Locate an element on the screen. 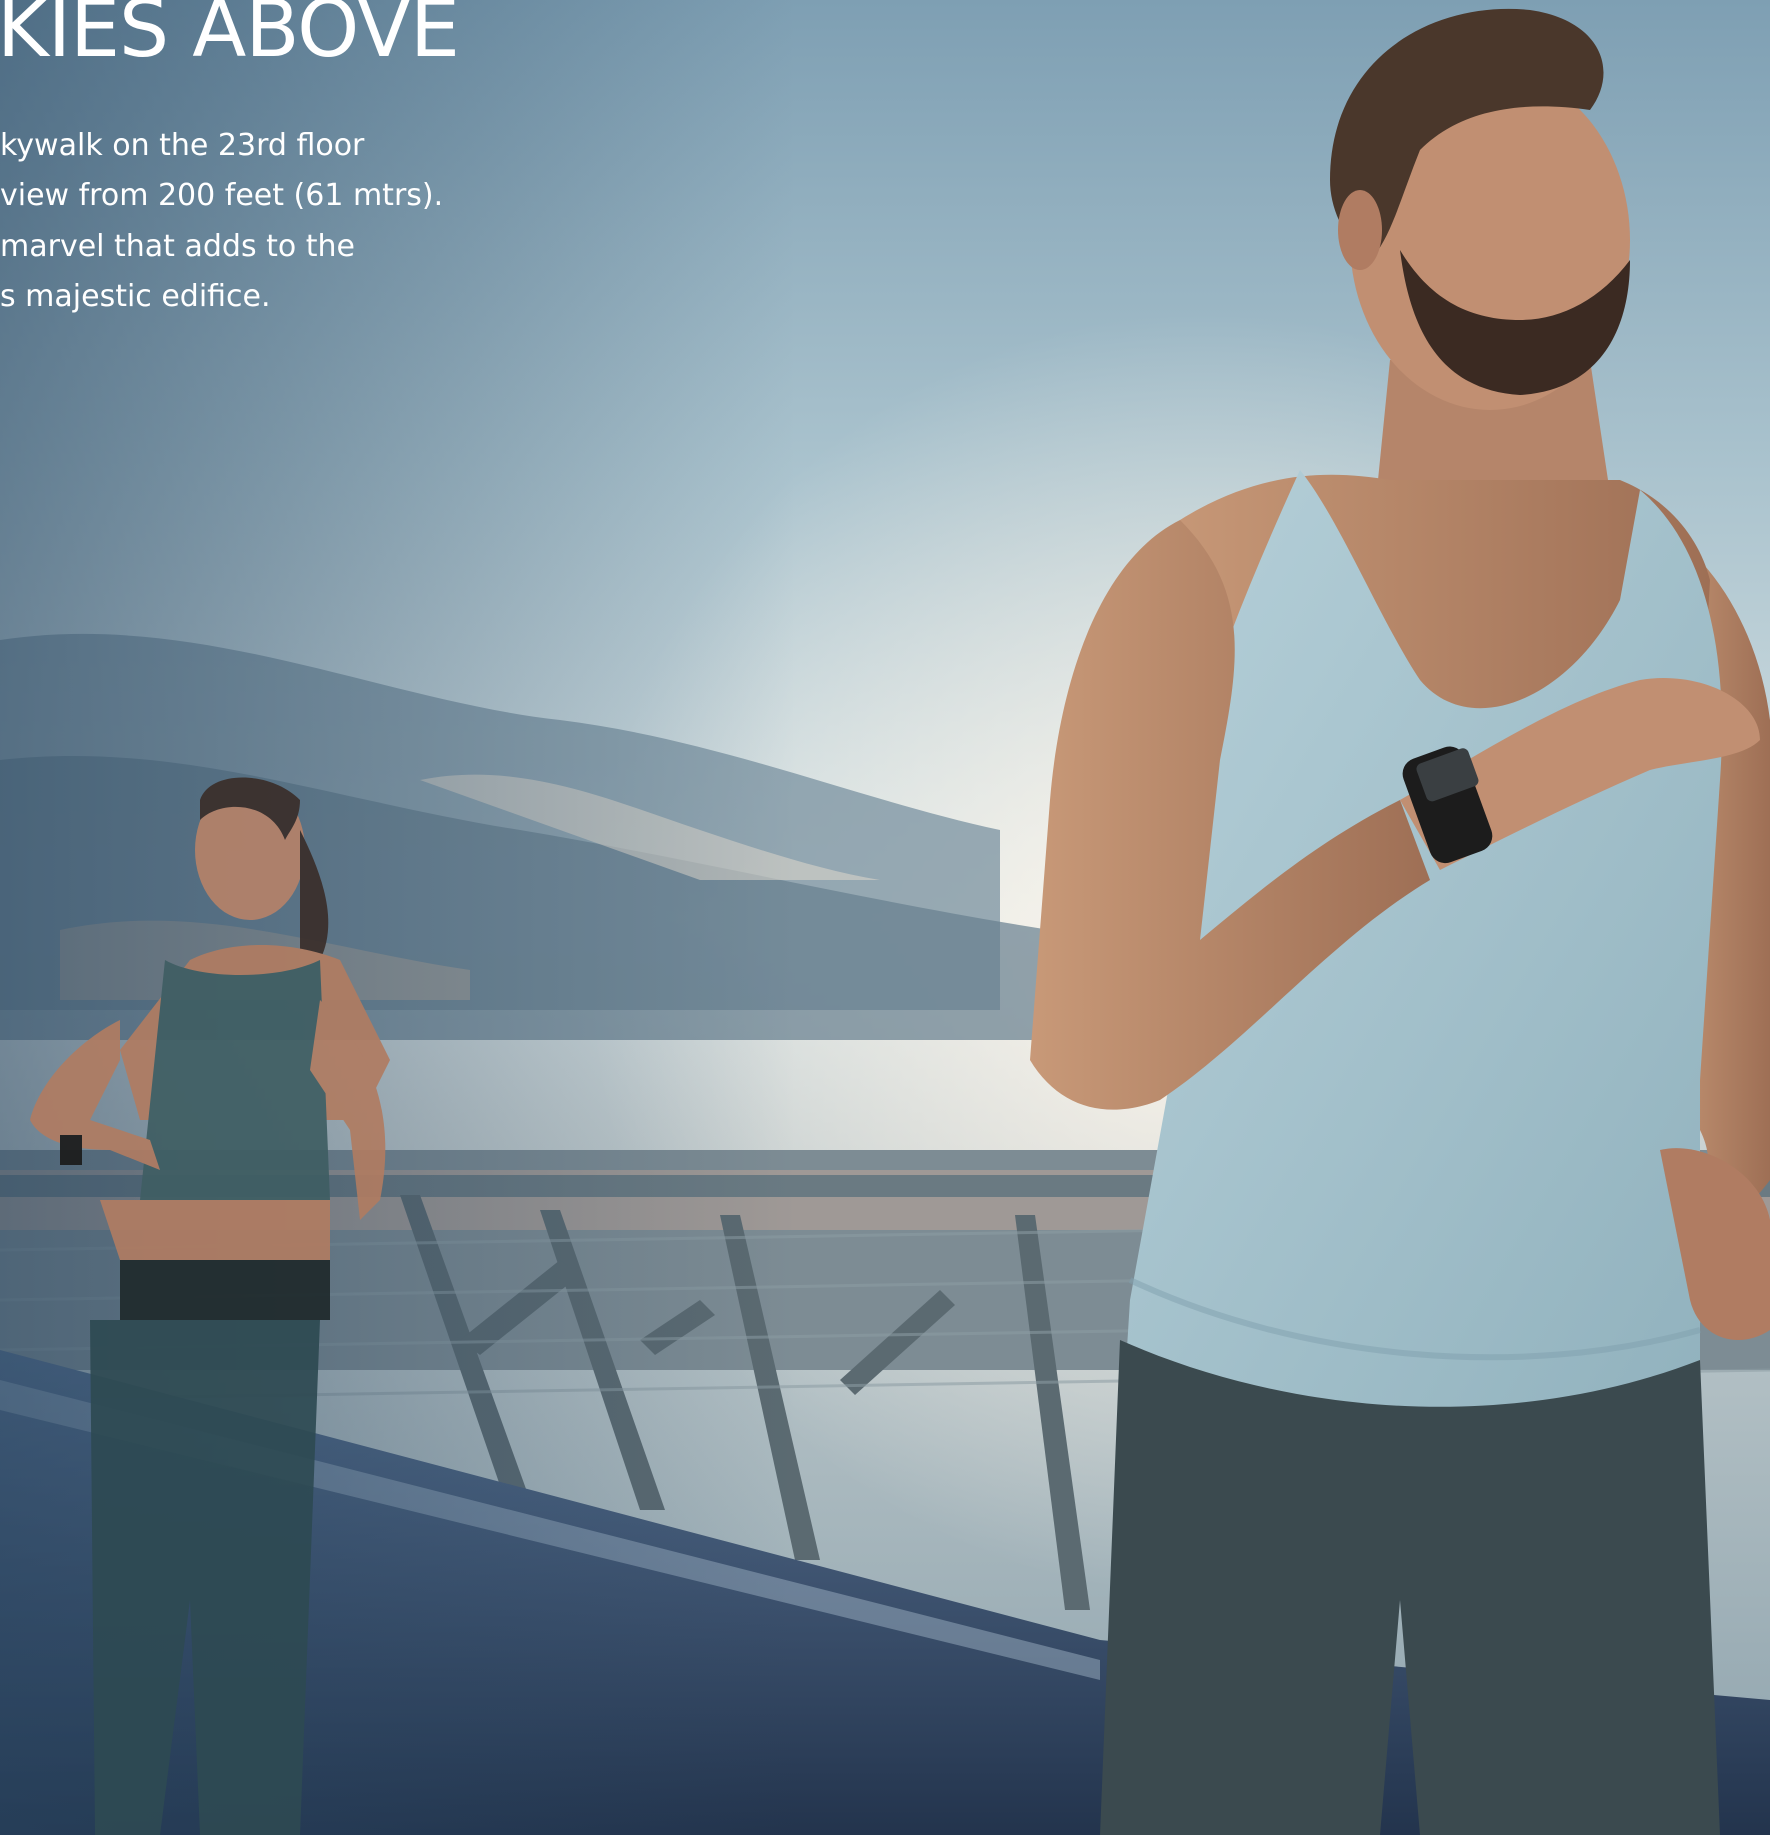 The image size is (1770, 1835). description-line: marvel that adds to the is located at coordinates (178, 246).